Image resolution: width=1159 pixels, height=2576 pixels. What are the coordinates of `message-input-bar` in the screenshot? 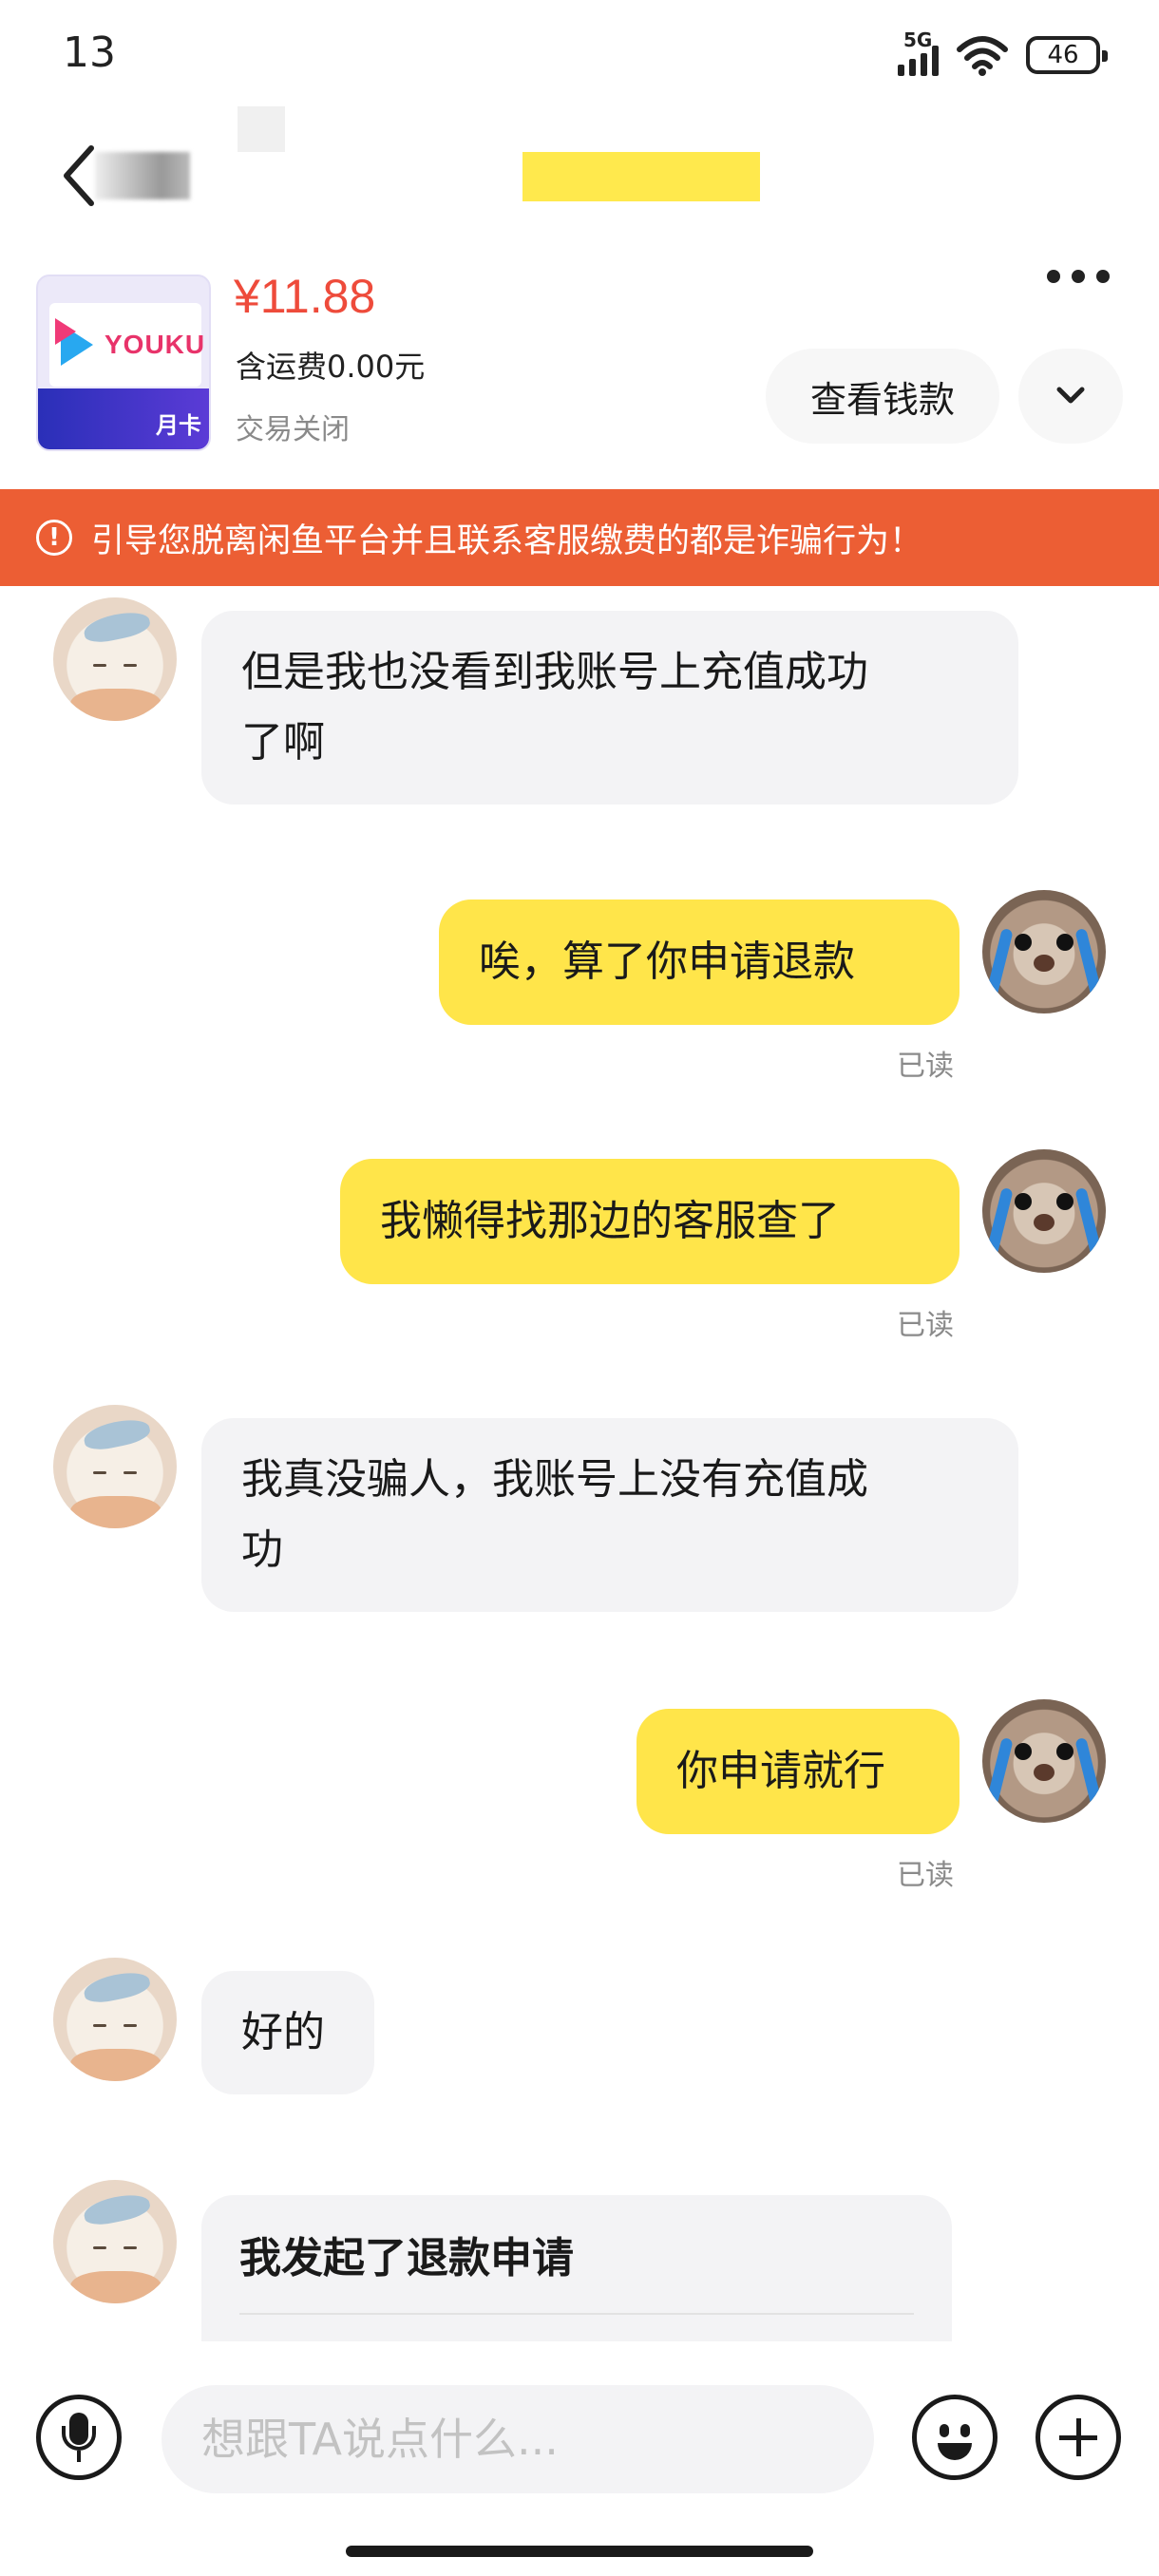 It's located at (579, 2458).